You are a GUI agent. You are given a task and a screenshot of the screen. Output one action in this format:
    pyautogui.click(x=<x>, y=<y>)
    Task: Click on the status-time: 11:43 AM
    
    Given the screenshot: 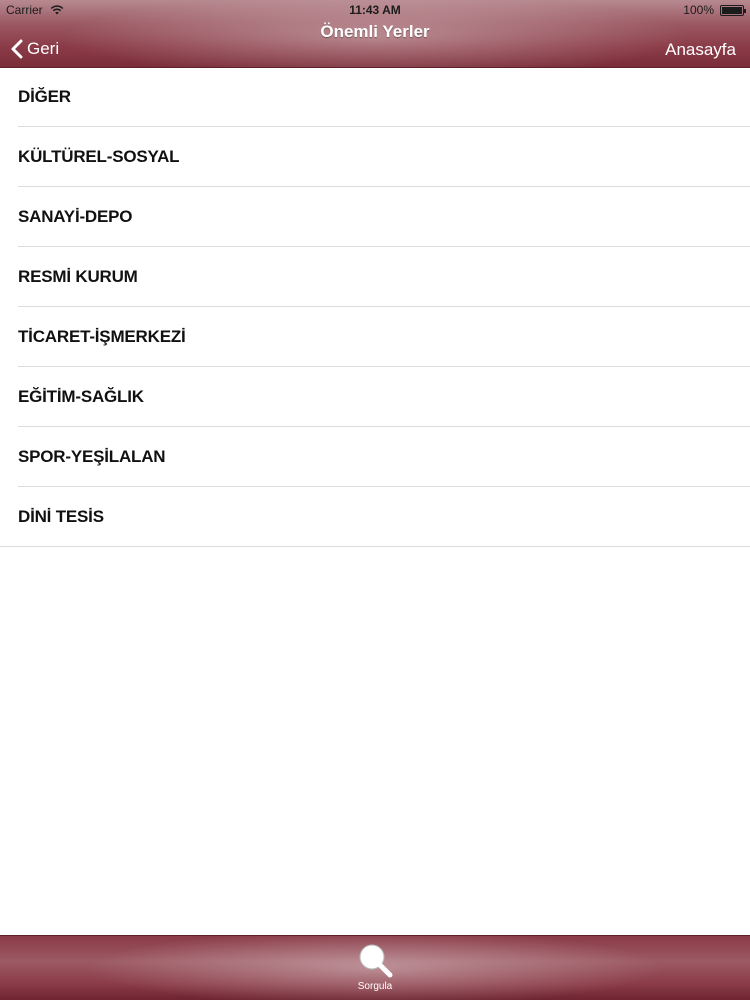 What is the action you would take?
    pyautogui.click(x=375, y=10)
    